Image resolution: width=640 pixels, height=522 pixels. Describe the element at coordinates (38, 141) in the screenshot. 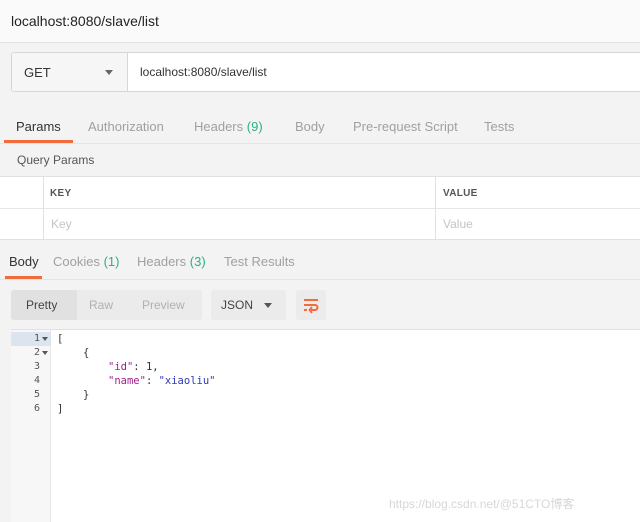

I see `active-tab-indicator` at that location.